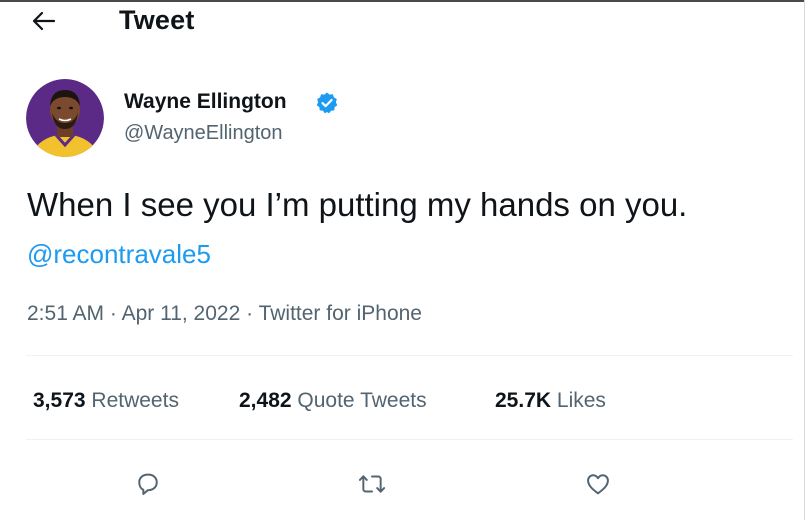 The width and height of the screenshot is (805, 520). Describe the element at coordinates (581, 400) in the screenshot. I see `likes-label: Likes` at that location.